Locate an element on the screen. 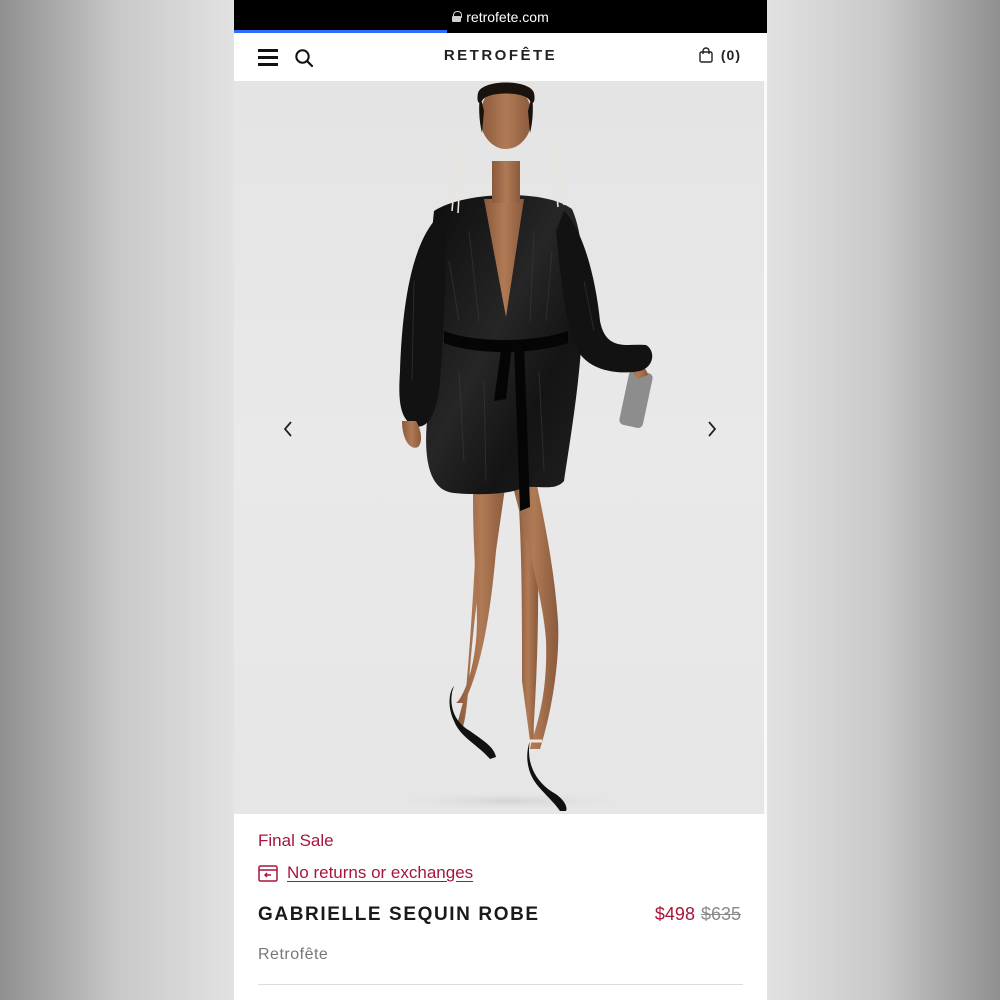  site-header: RETROFÊTE (0) is located at coordinates (500, 57).